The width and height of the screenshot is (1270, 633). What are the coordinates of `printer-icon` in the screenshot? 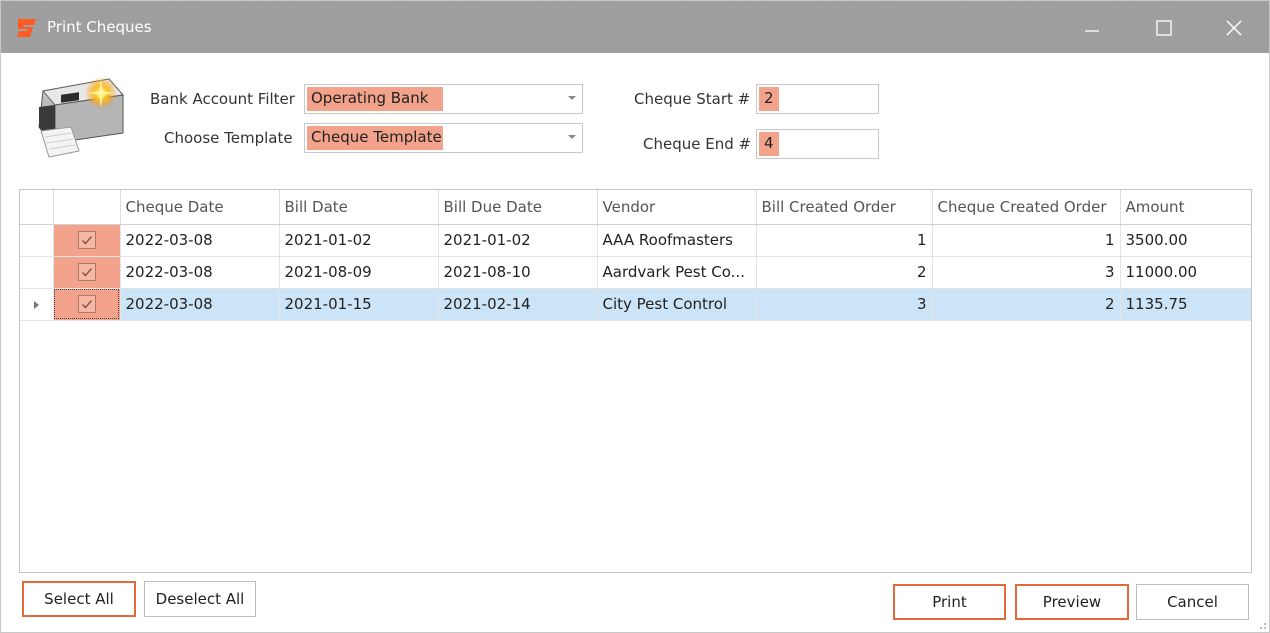 It's located at (81, 117).